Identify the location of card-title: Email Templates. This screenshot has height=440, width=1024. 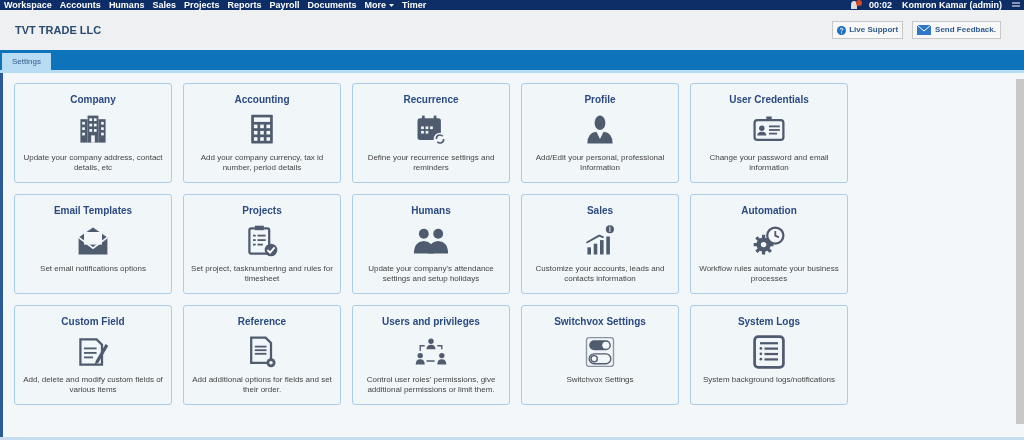
(93, 211).